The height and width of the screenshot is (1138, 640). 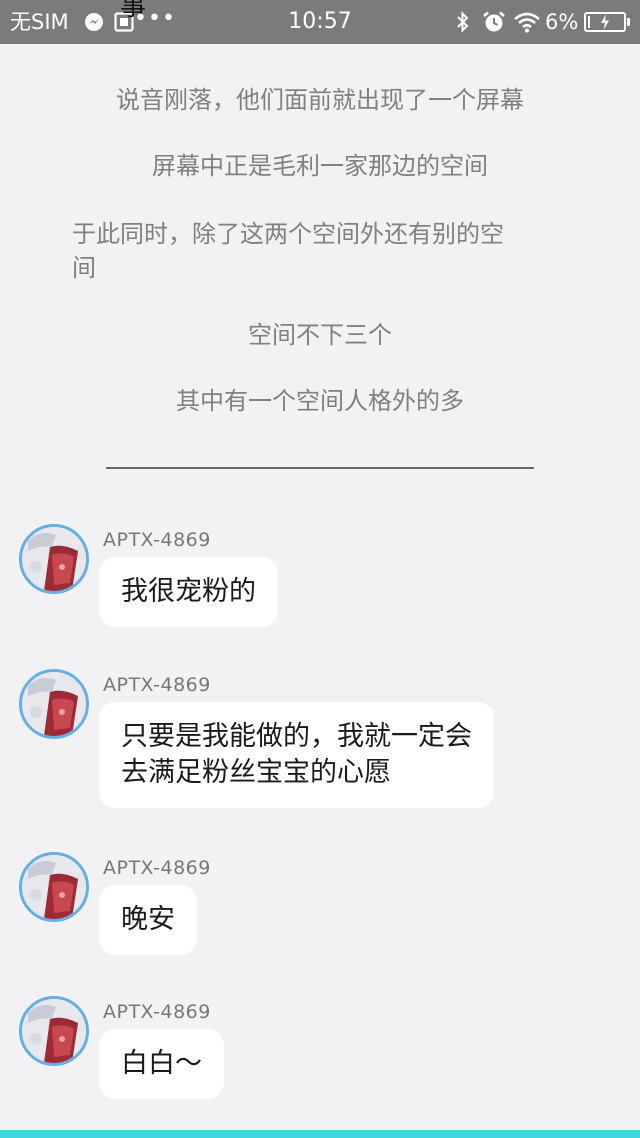 I want to click on wifi-icon, so click(x=527, y=24).